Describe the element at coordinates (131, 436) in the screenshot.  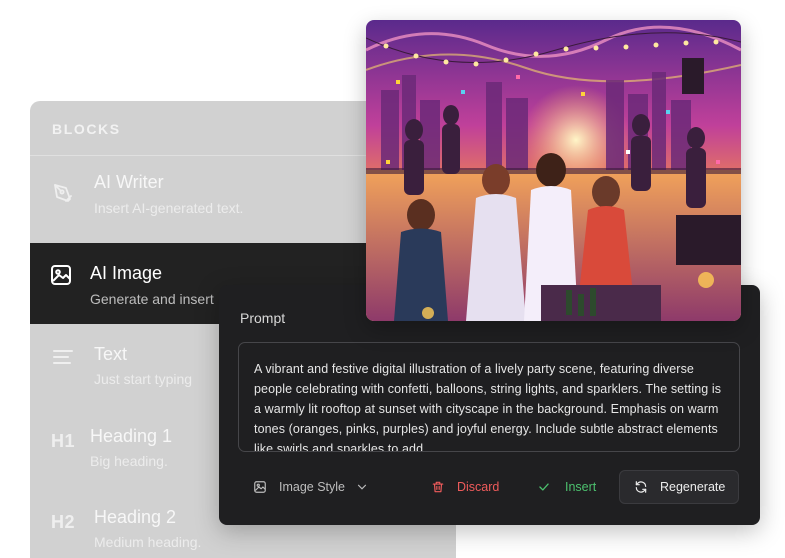
I see `block-title: Heading 1` at that location.